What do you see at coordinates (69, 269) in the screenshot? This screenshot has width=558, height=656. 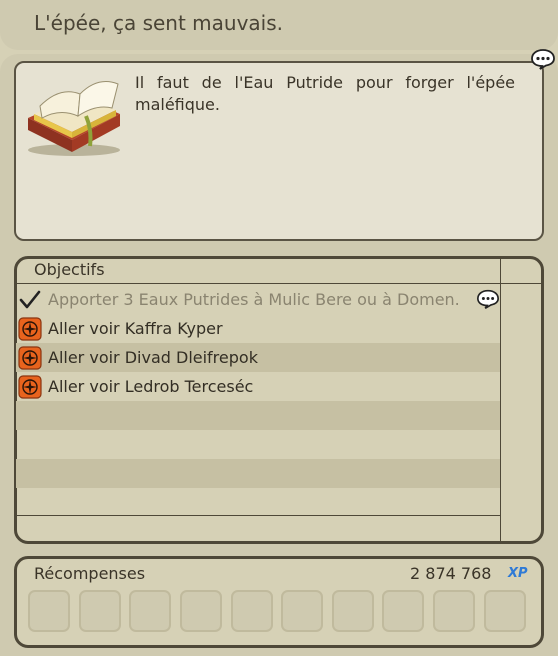 I see `objectives-heading: Objectifs` at bounding box center [69, 269].